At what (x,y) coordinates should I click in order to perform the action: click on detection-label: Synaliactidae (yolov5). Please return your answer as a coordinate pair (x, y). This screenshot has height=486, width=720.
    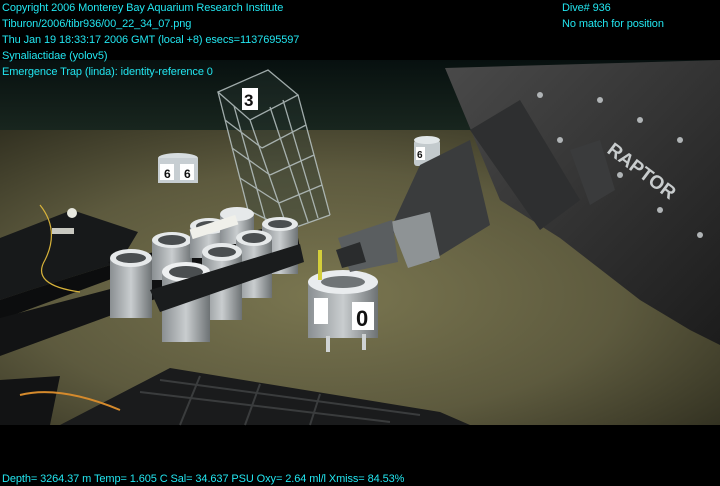
    Looking at the image, I should click on (55, 56).